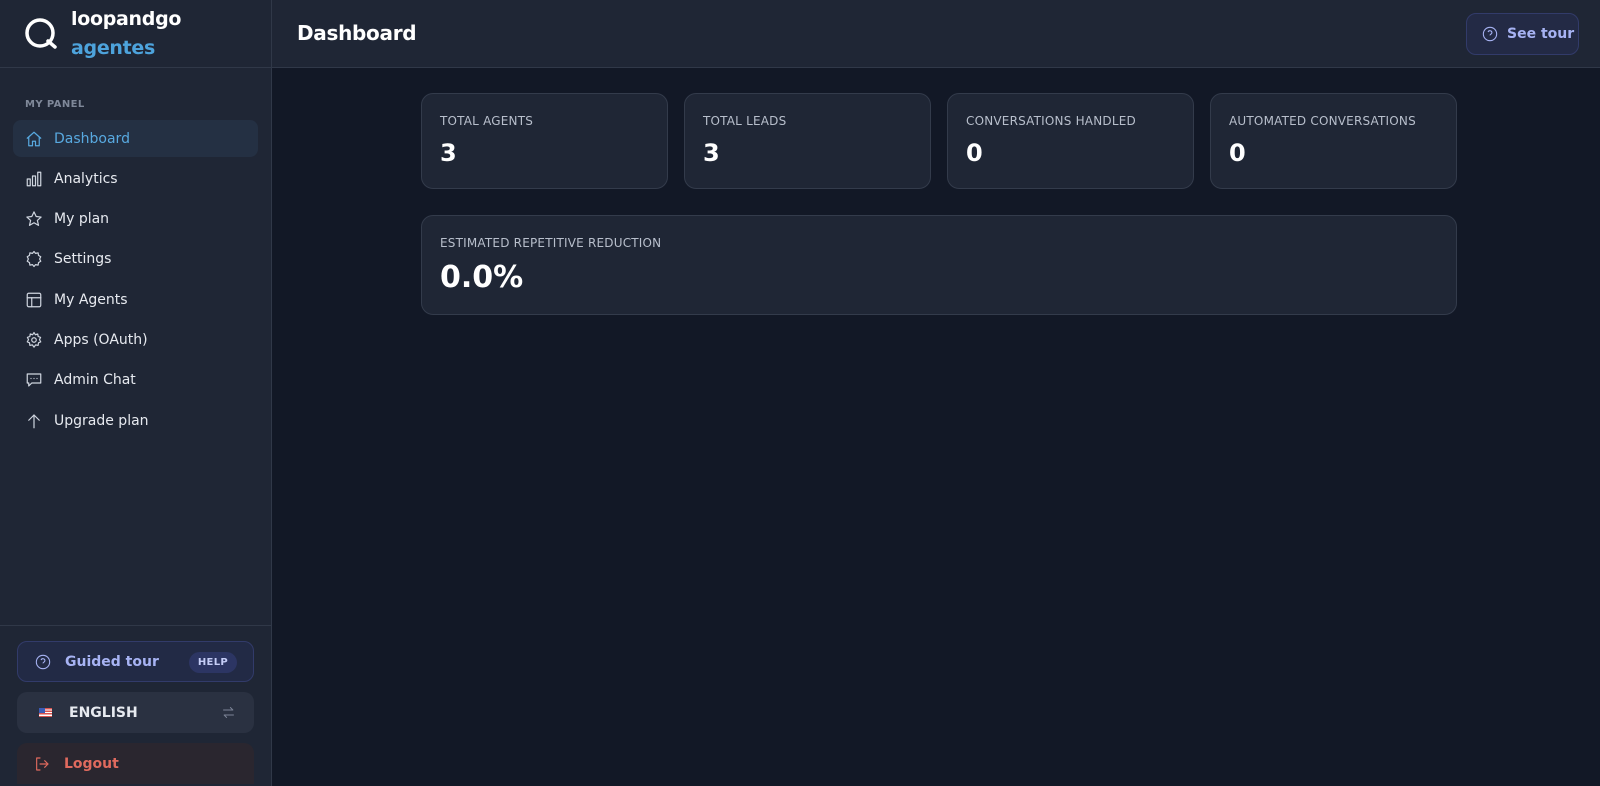  What do you see at coordinates (34, 380) in the screenshot?
I see `chat-icon` at bounding box center [34, 380].